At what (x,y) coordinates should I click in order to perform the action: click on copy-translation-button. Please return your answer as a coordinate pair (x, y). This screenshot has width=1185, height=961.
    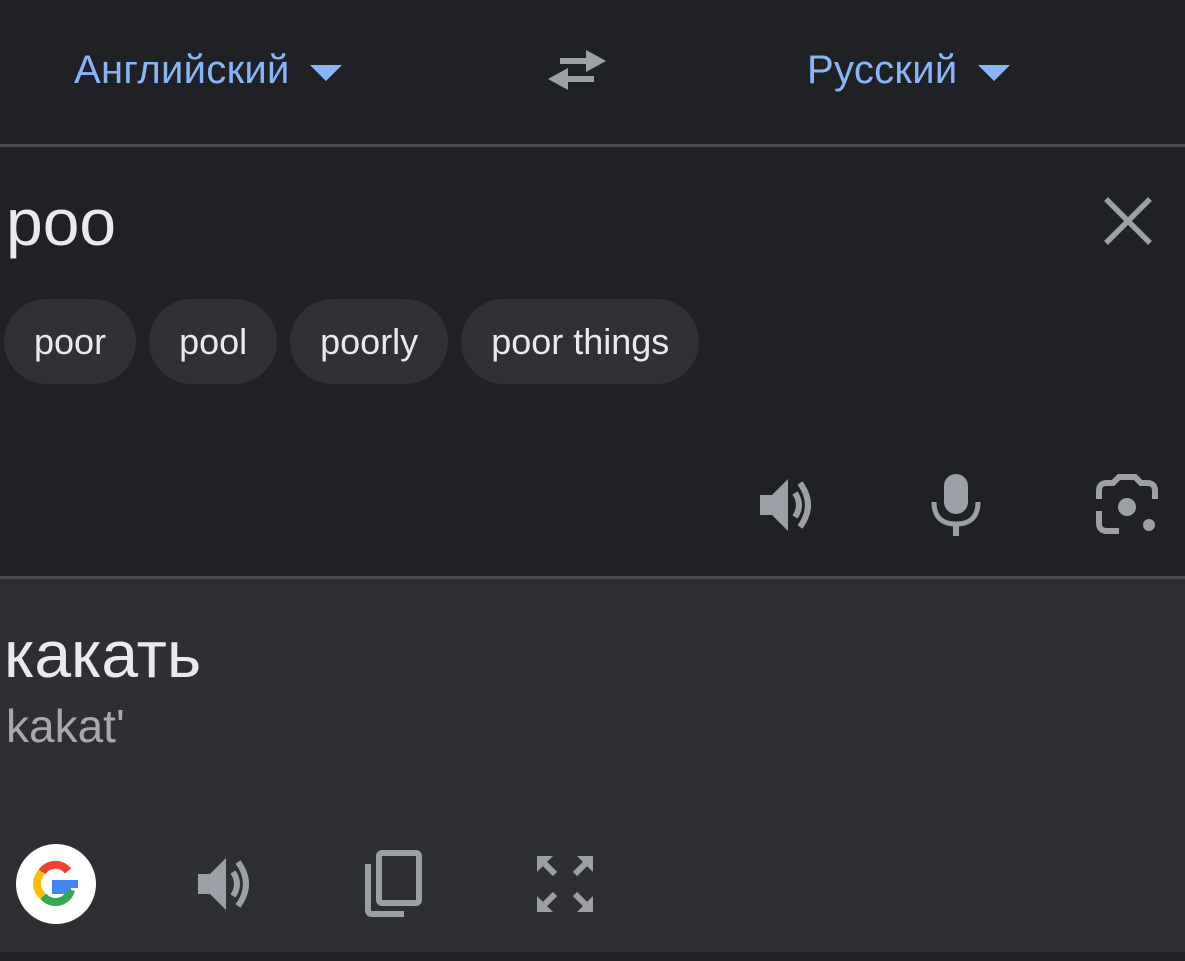
    Looking at the image, I should click on (393, 884).